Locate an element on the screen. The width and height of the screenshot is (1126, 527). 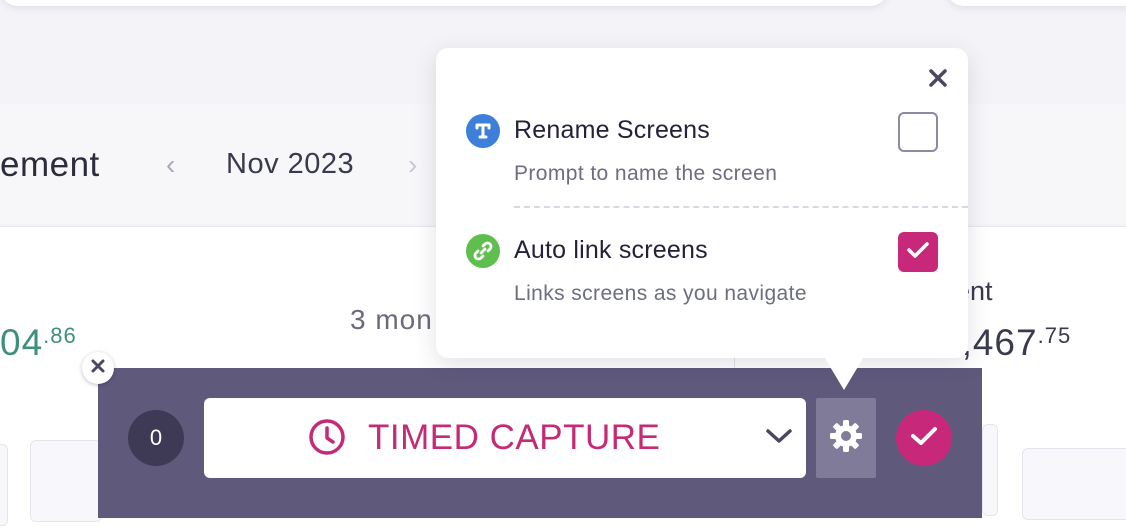
settings-button is located at coordinates (846, 438).